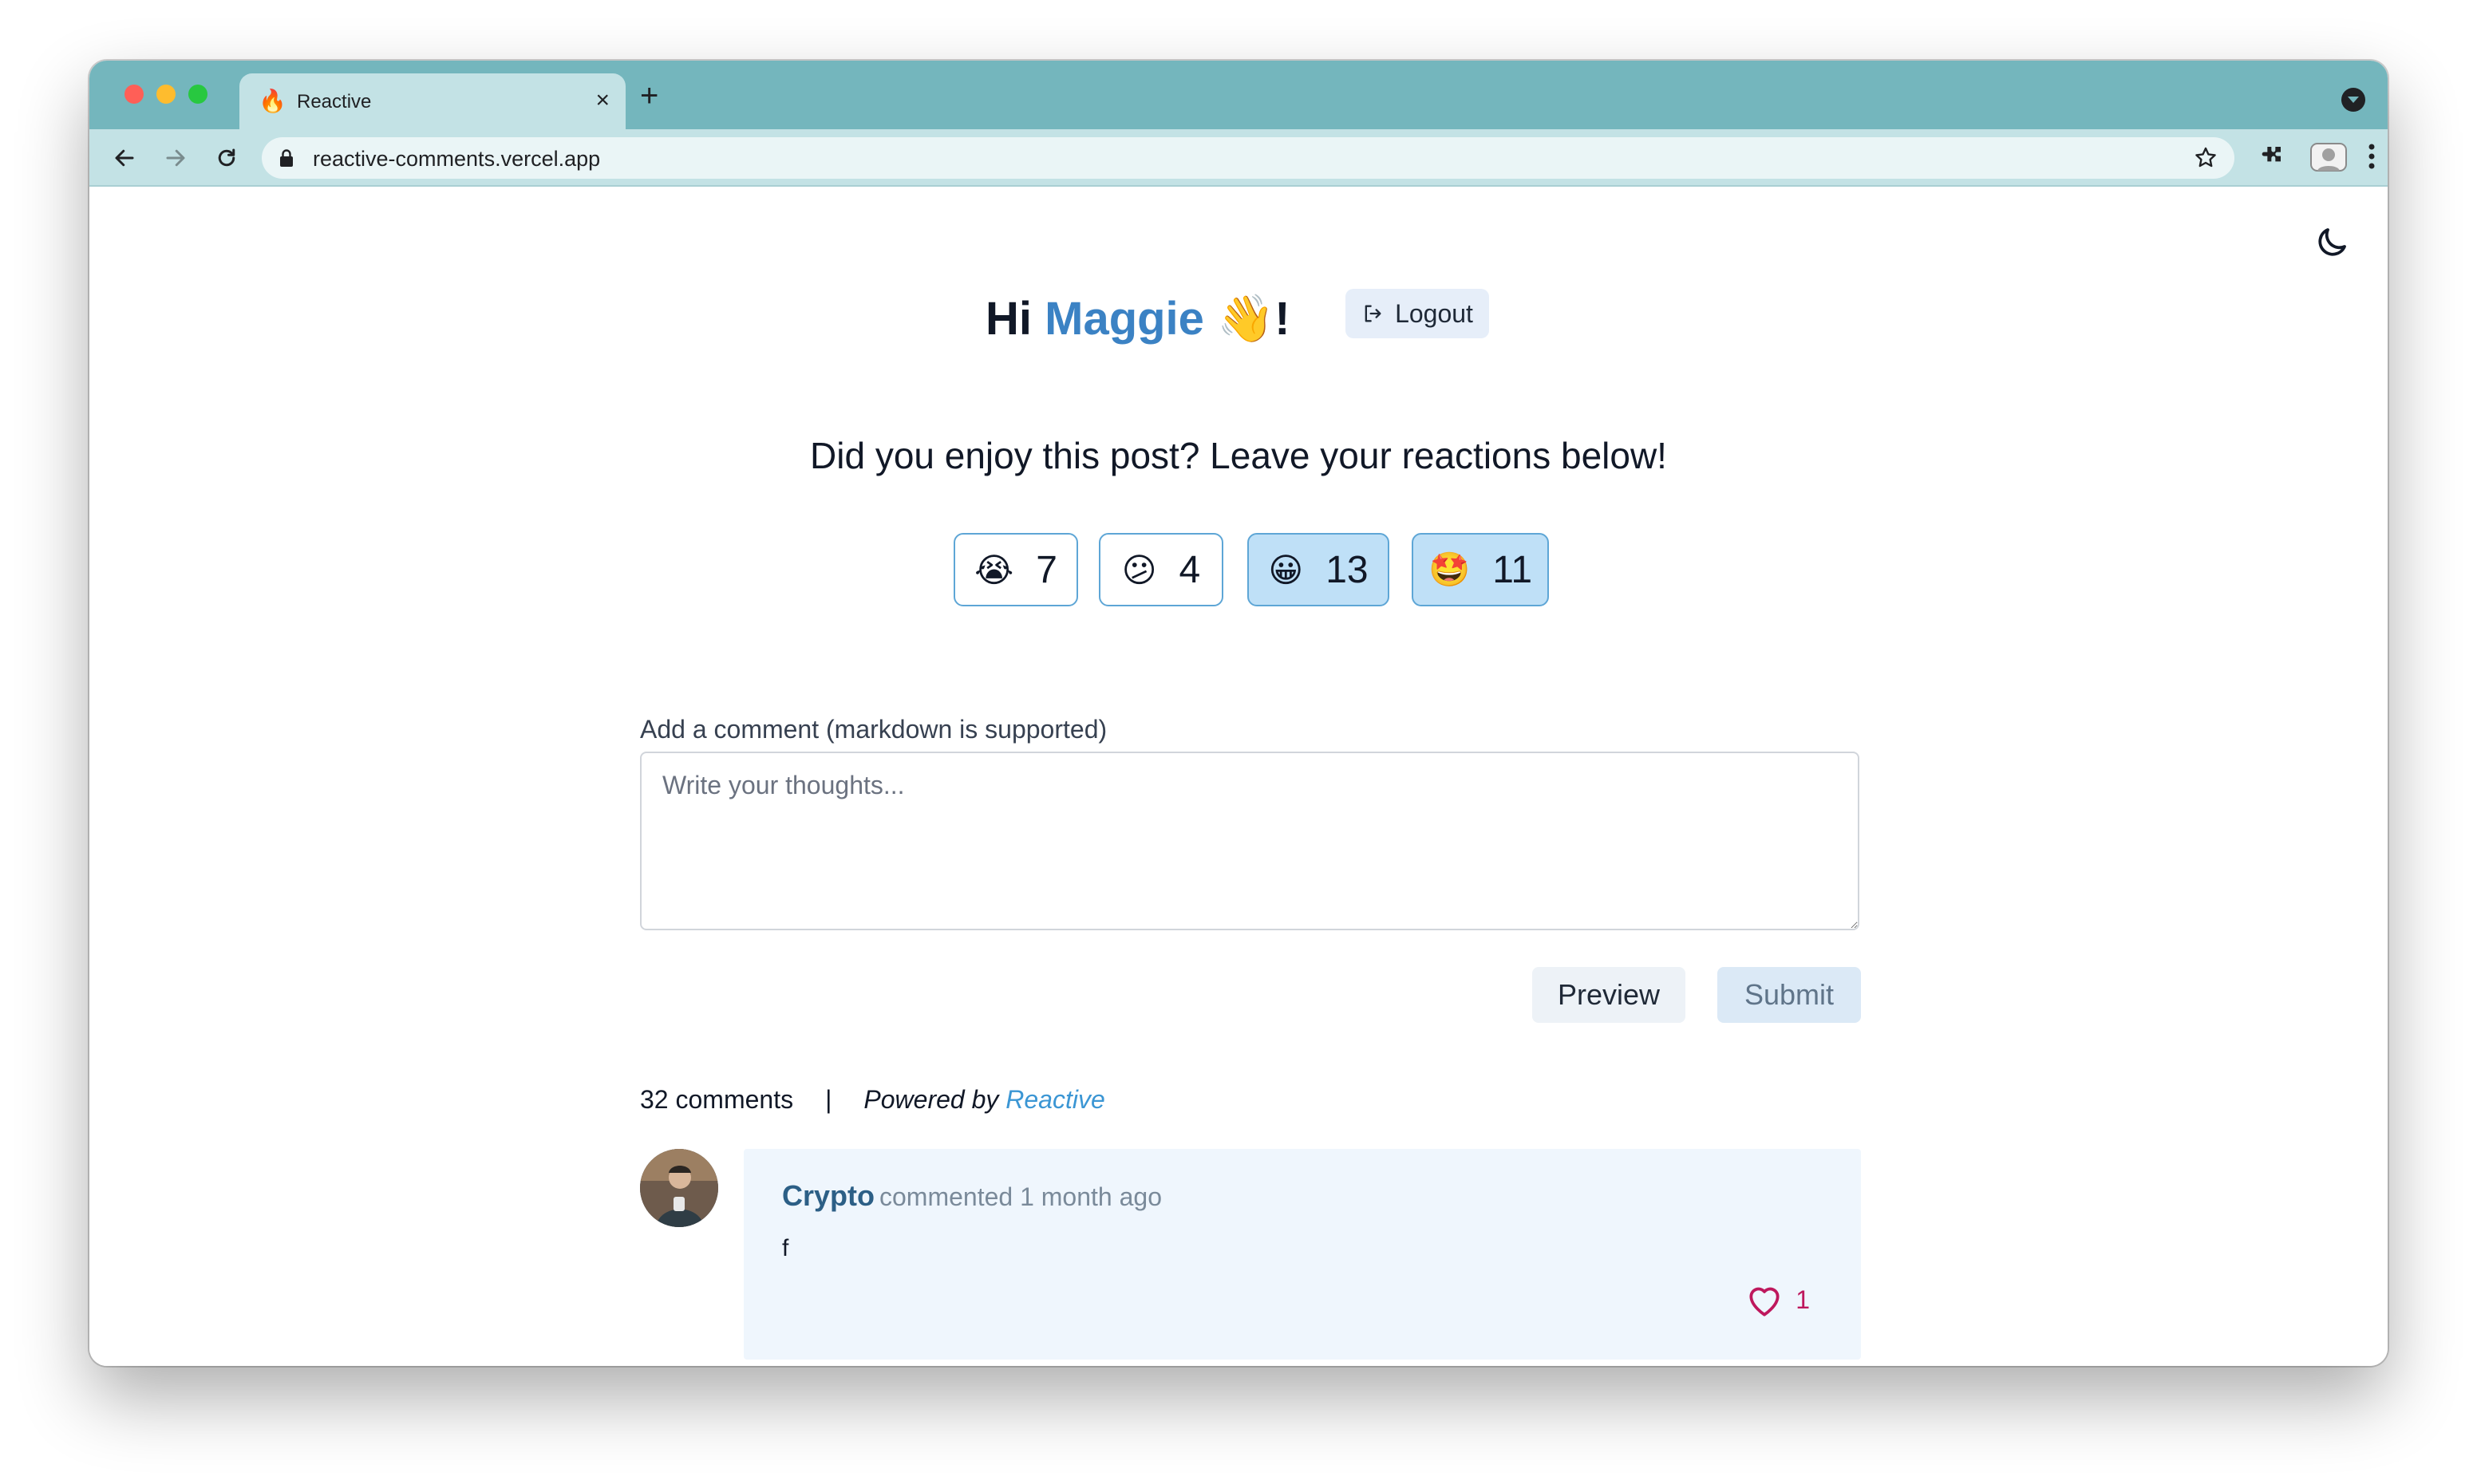 The image size is (2477, 1484). I want to click on comment-card: Crypto commented 1 month ago f 1, so click(1302, 1254).